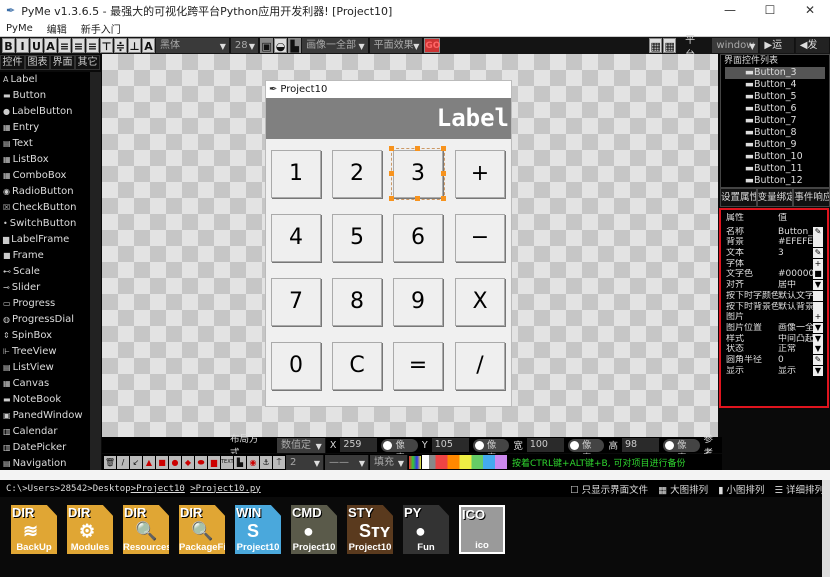 The height and width of the screenshot is (577, 830). Describe the element at coordinates (418, 174) in the screenshot. I see `calc-button: 3` at that location.